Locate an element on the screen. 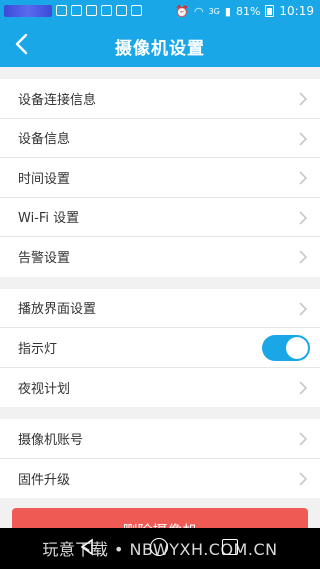 This screenshot has width=320, height=569. page-title: 摄像机设置 is located at coordinates (160, 49).